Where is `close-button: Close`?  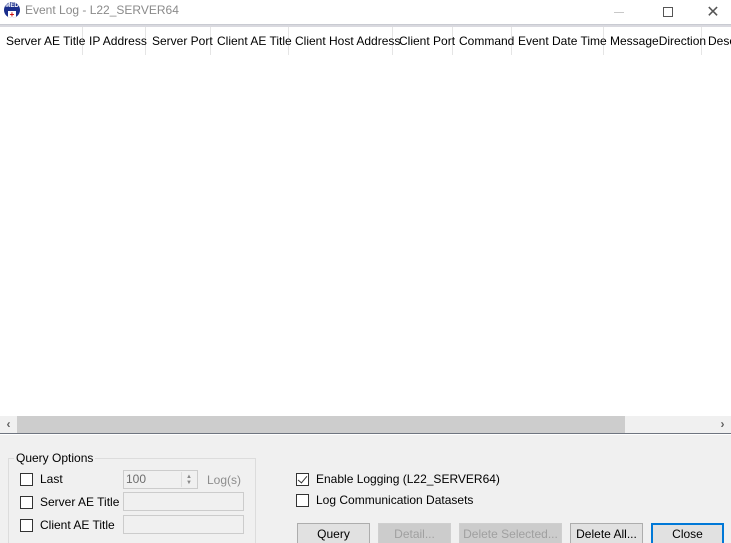 close-button: Close is located at coordinates (687, 533).